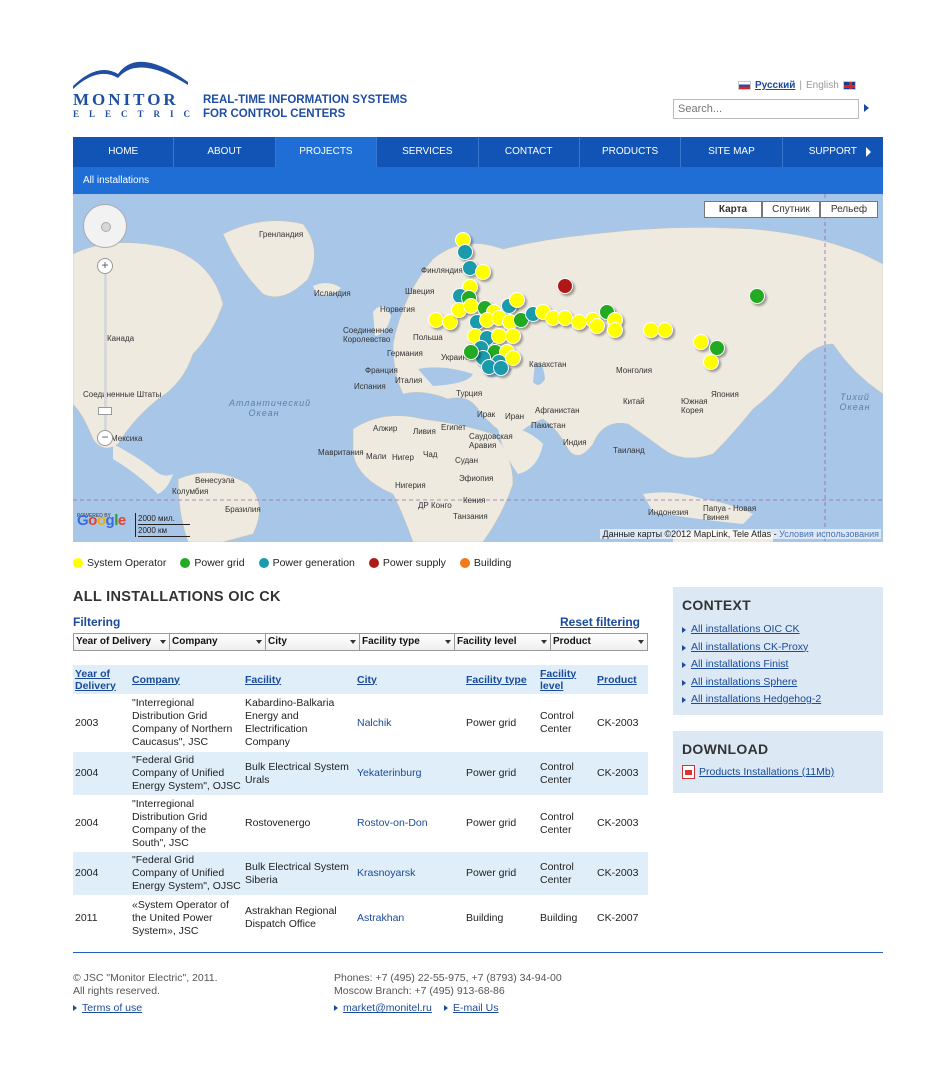 This screenshot has height=1067, width=950. What do you see at coordinates (305, 100) in the screenshot?
I see `tagline-line-1: REAL-TIME INFORMATION SYSTEMS` at bounding box center [305, 100].